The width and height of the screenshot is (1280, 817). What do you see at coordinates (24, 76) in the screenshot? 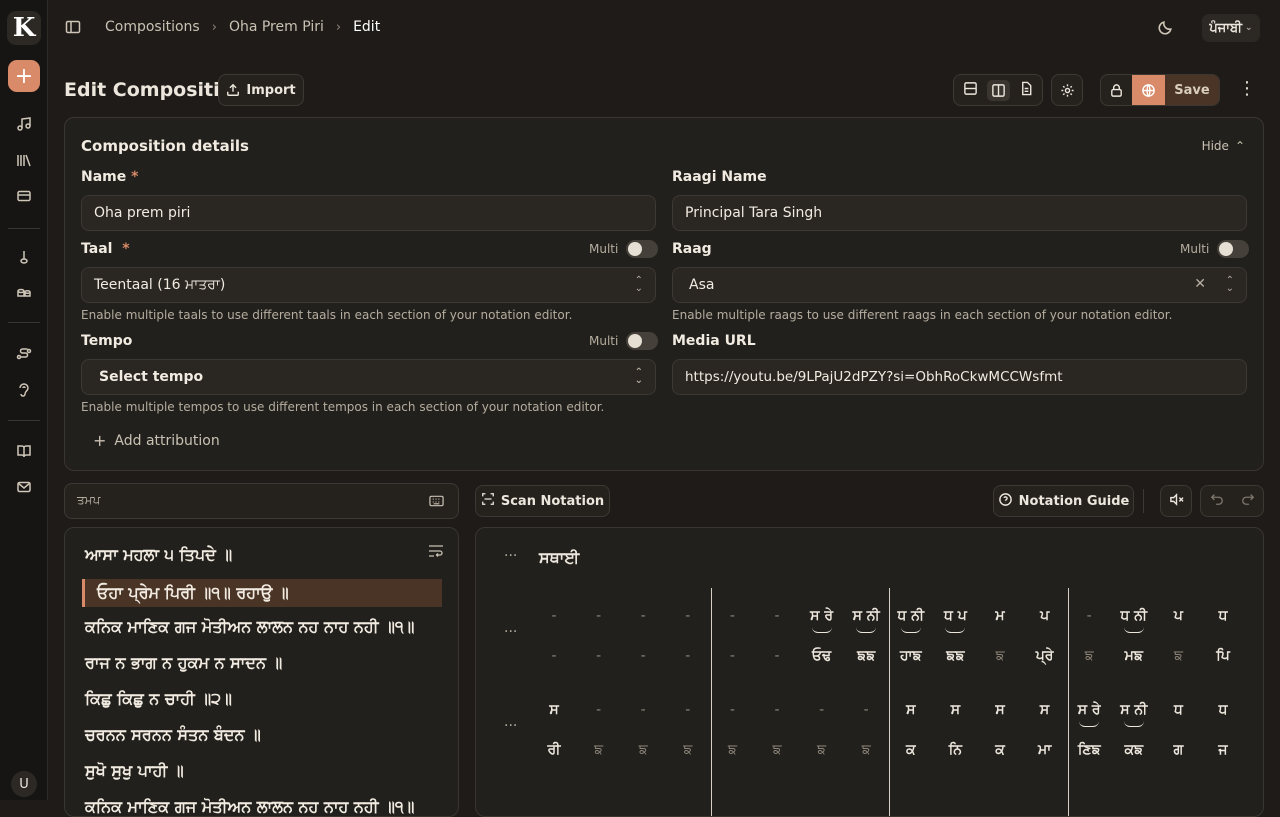
I see `new-composition-button: +` at bounding box center [24, 76].